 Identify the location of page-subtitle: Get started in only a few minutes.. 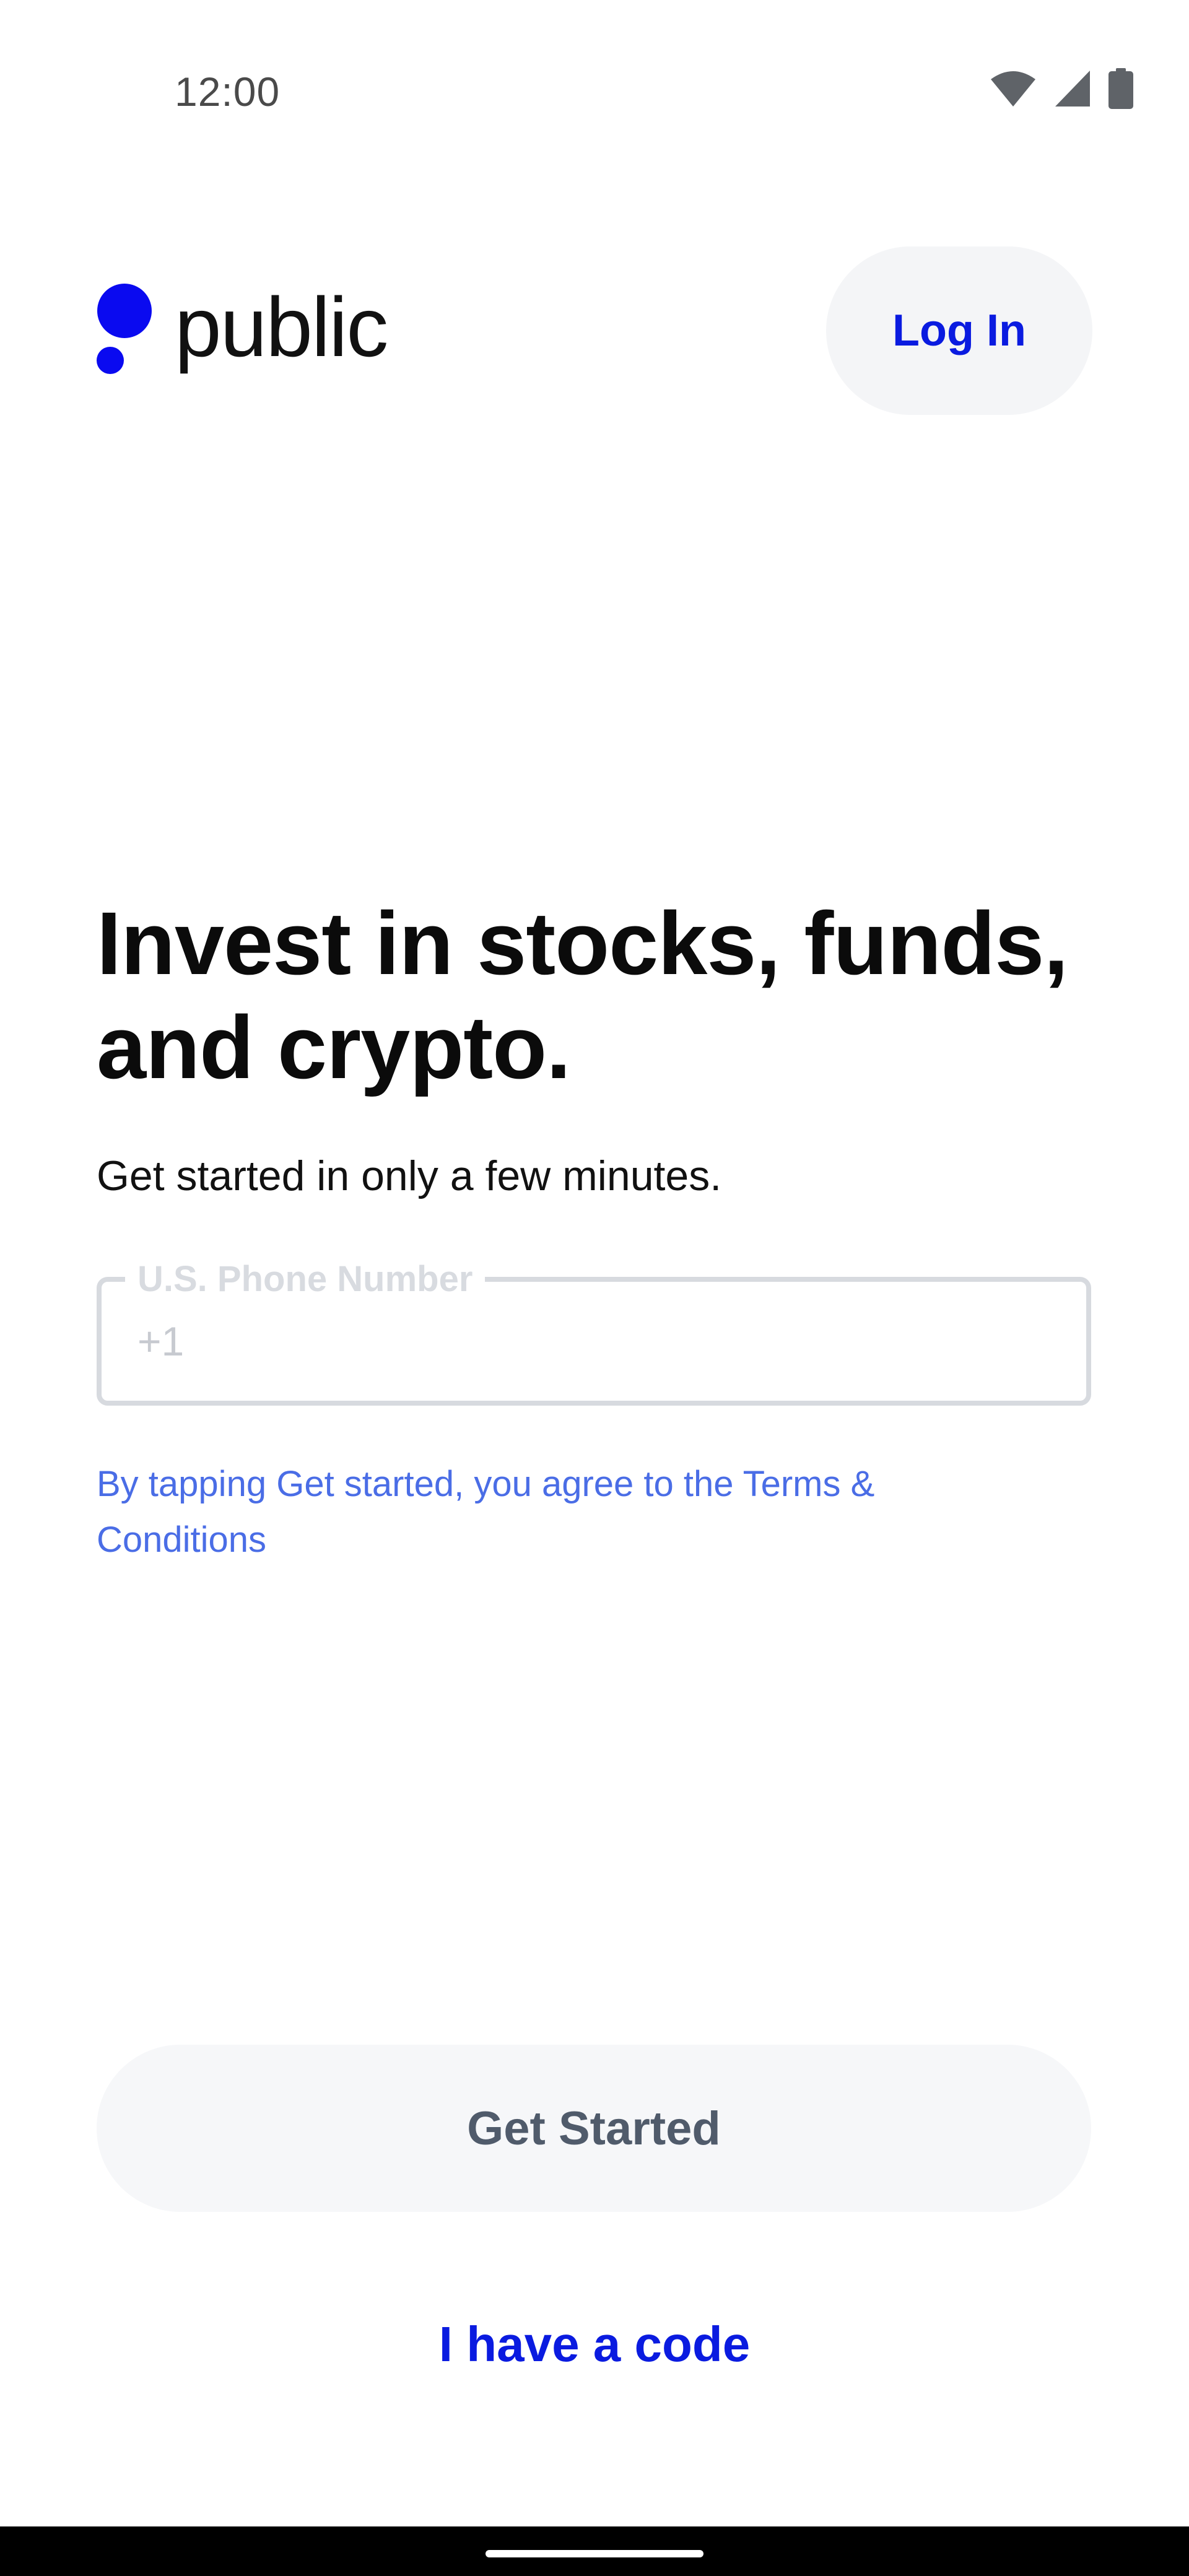
(409, 1175).